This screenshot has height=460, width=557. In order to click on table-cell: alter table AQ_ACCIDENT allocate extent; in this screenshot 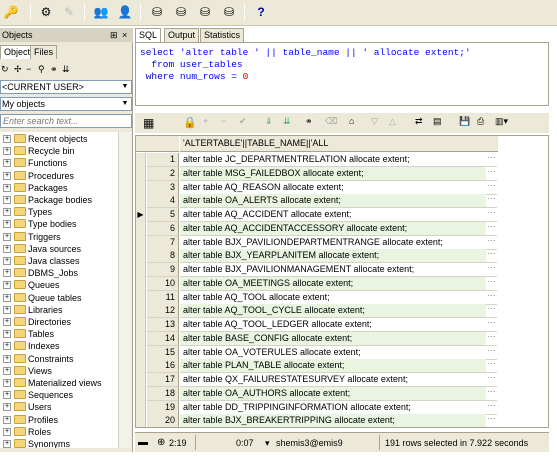, I will do `click(333, 215)`.